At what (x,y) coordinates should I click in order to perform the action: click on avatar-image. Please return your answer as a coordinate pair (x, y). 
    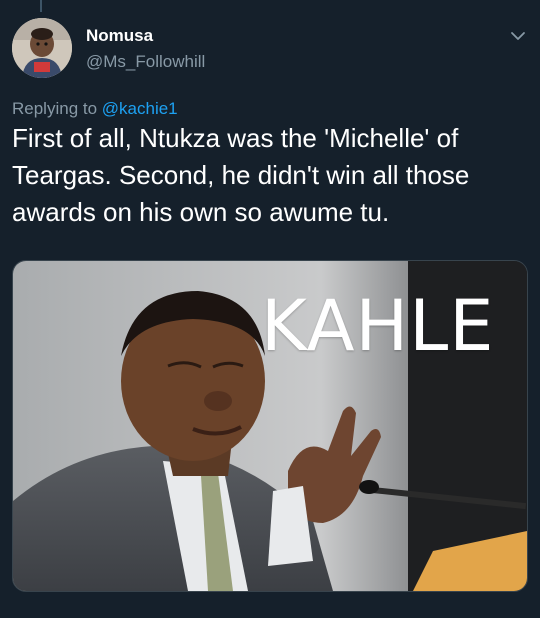
    Looking at the image, I should click on (42, 48).